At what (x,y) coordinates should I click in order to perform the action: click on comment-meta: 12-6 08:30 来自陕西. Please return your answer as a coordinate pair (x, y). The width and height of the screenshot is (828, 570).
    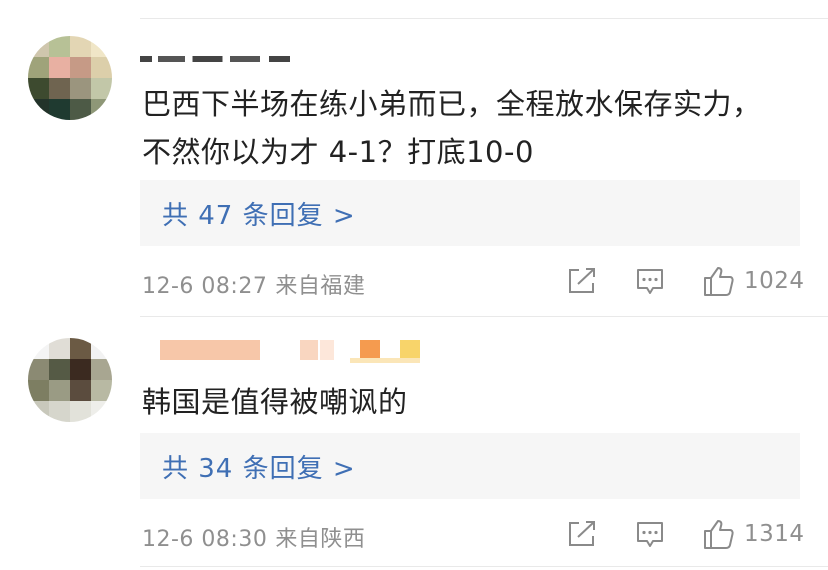
    Looking at the image, I should click on (253, 537).